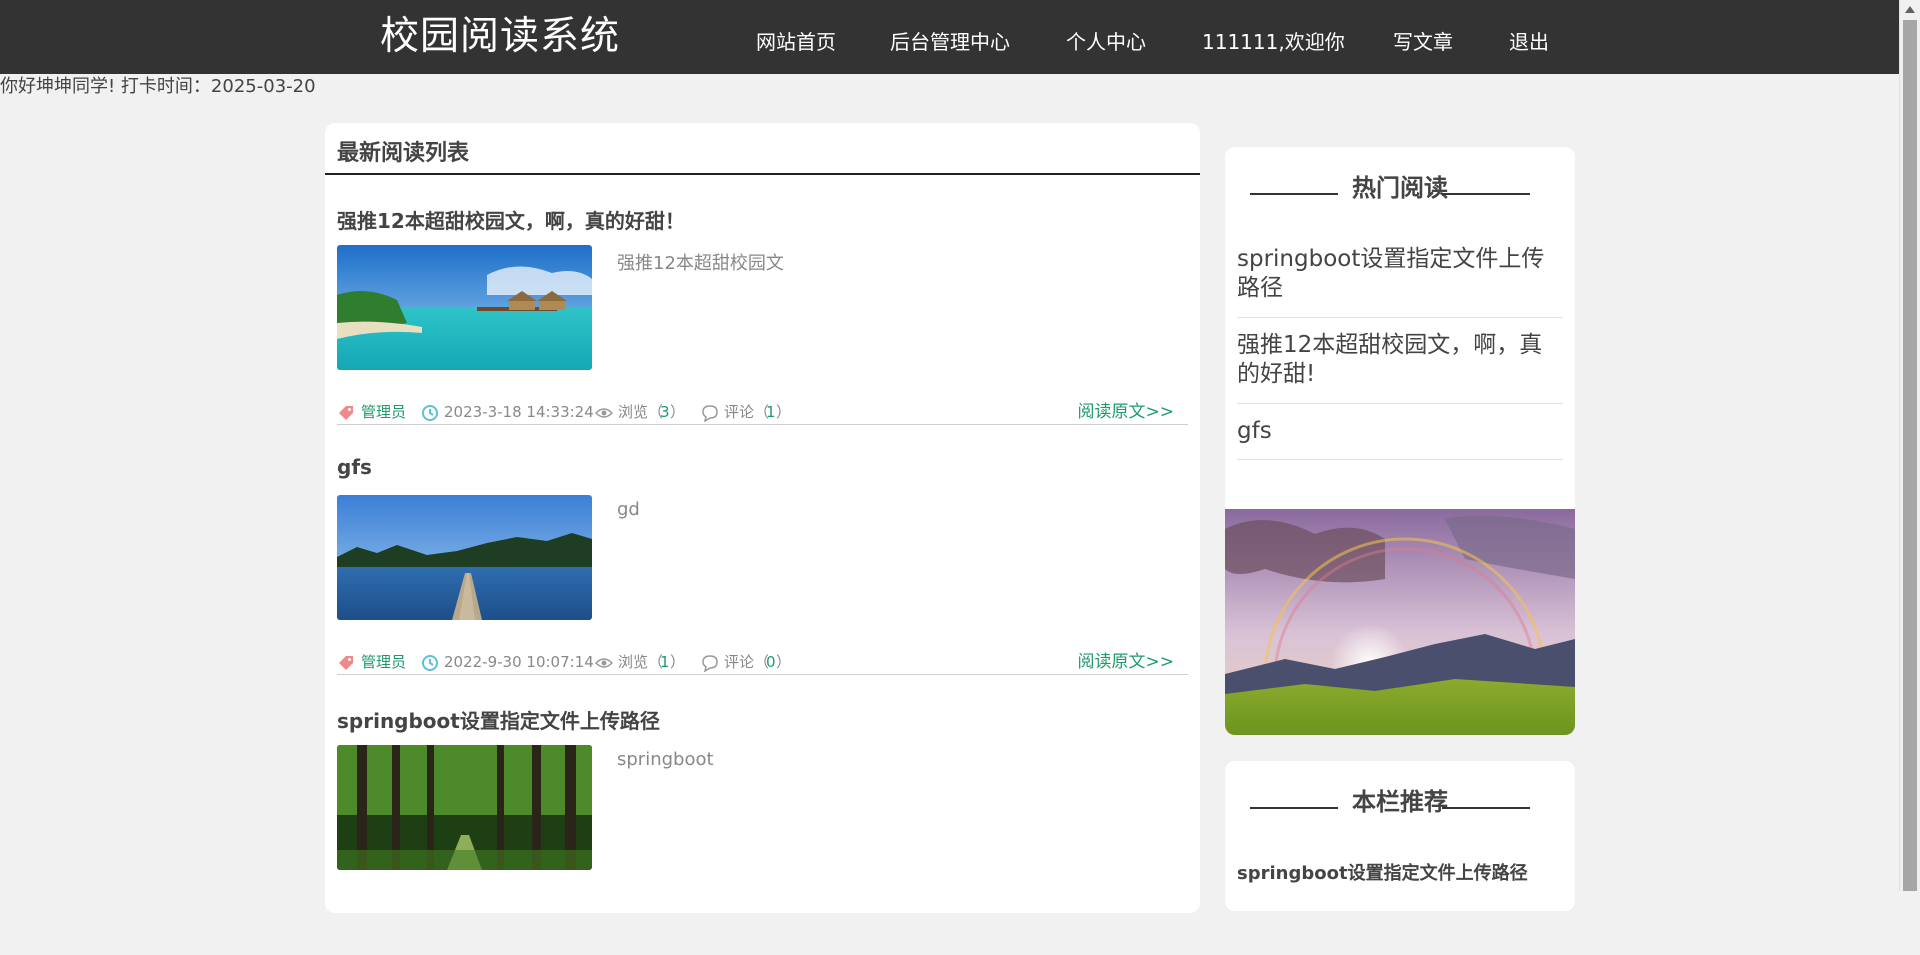 The image size is (1920, 955). I want to click on sidebar-banner-image, so click(1400, 622).